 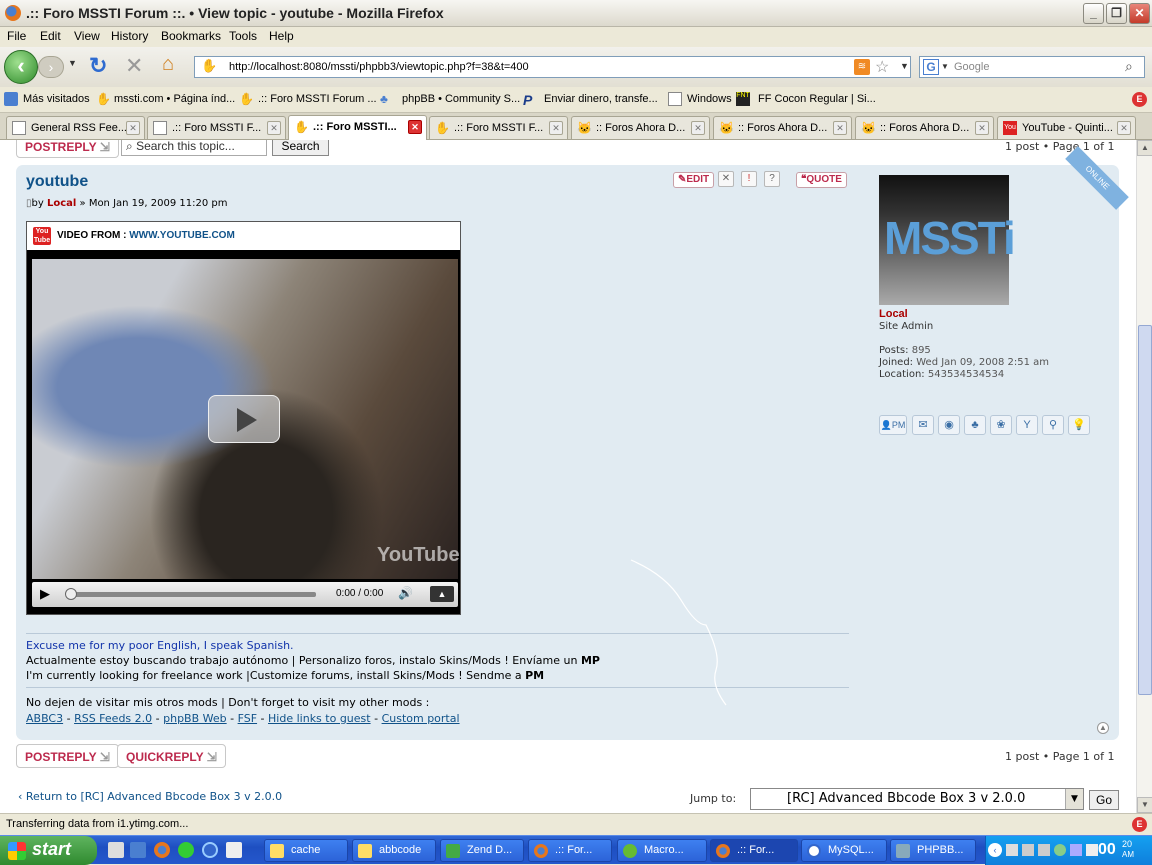 I want to click on maximize-button: ❐, so click(x=1116, y=13).